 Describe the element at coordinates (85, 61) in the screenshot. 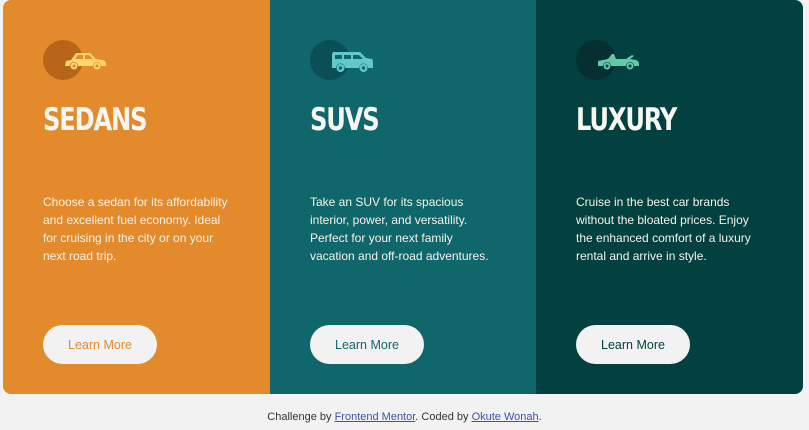

I see `sedan-car-shape` at that location.